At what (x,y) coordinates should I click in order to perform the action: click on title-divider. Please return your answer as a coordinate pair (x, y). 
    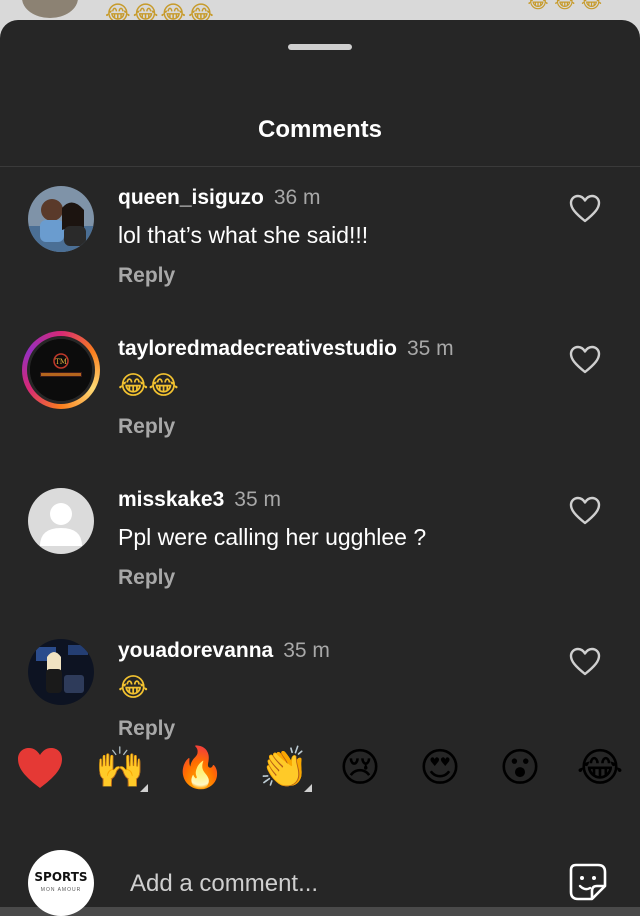
    Looking at the image, I should click on (320, 166).